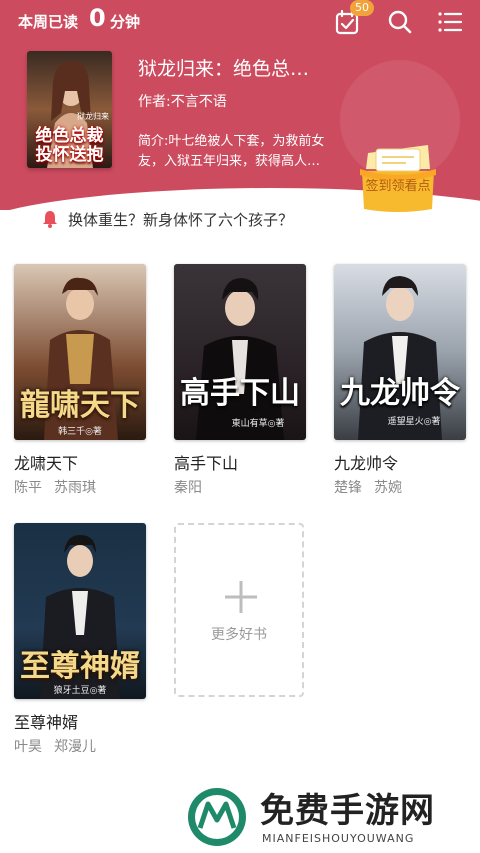 The height and width of the screenshot is (853, 480). What do you see at coordinates (366, 462) in the screenshot?
I see `book-title: 九龙帅令` at bounding box center [366, 462].